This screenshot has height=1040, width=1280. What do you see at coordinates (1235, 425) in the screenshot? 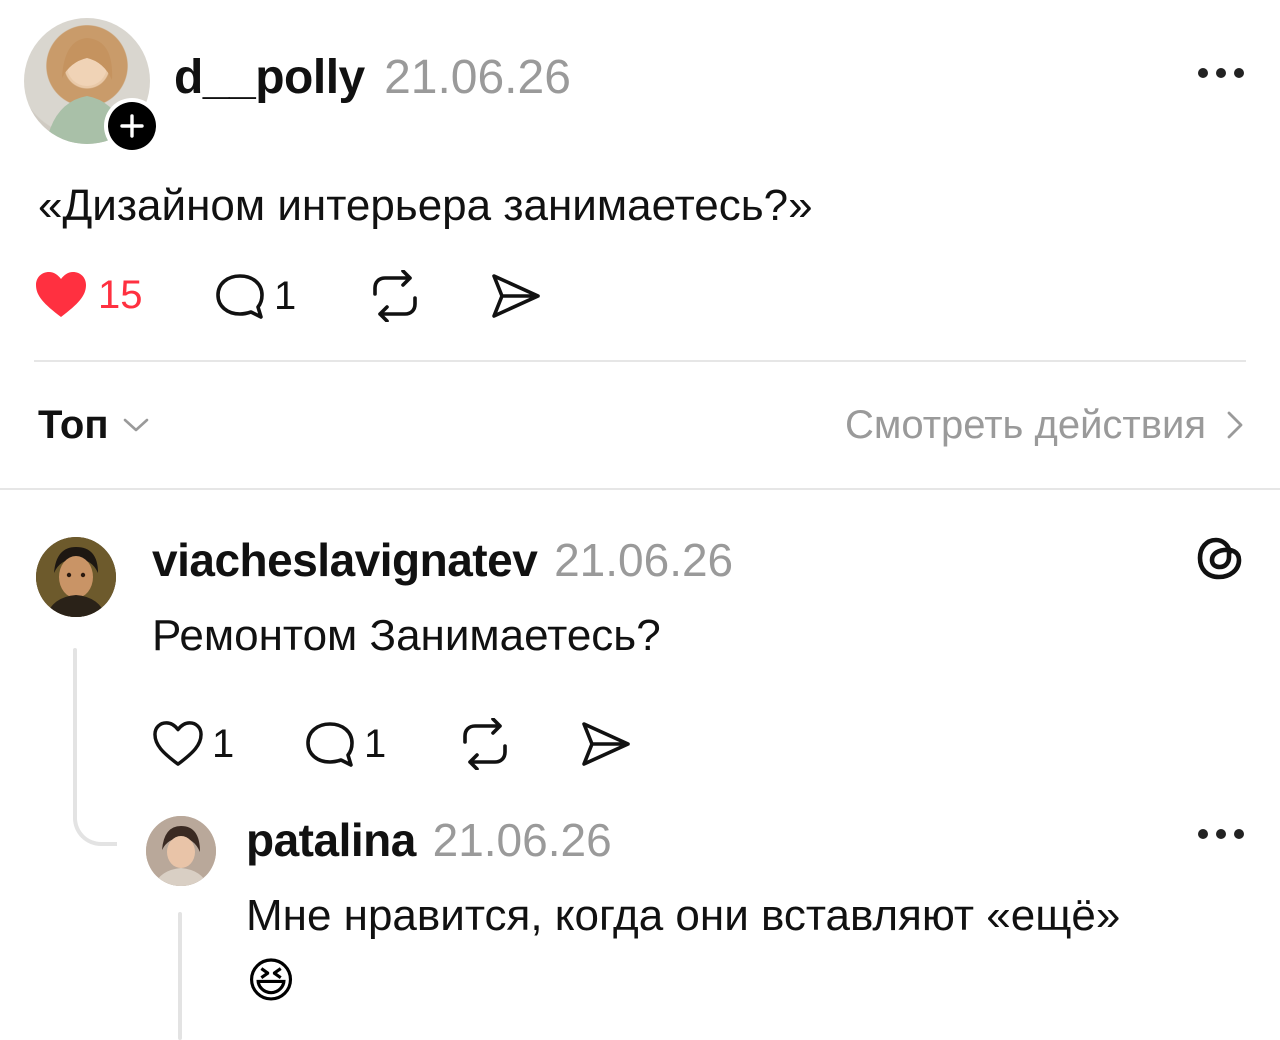
I see `chevron-right-icon` at bounding box center [1235, 425].